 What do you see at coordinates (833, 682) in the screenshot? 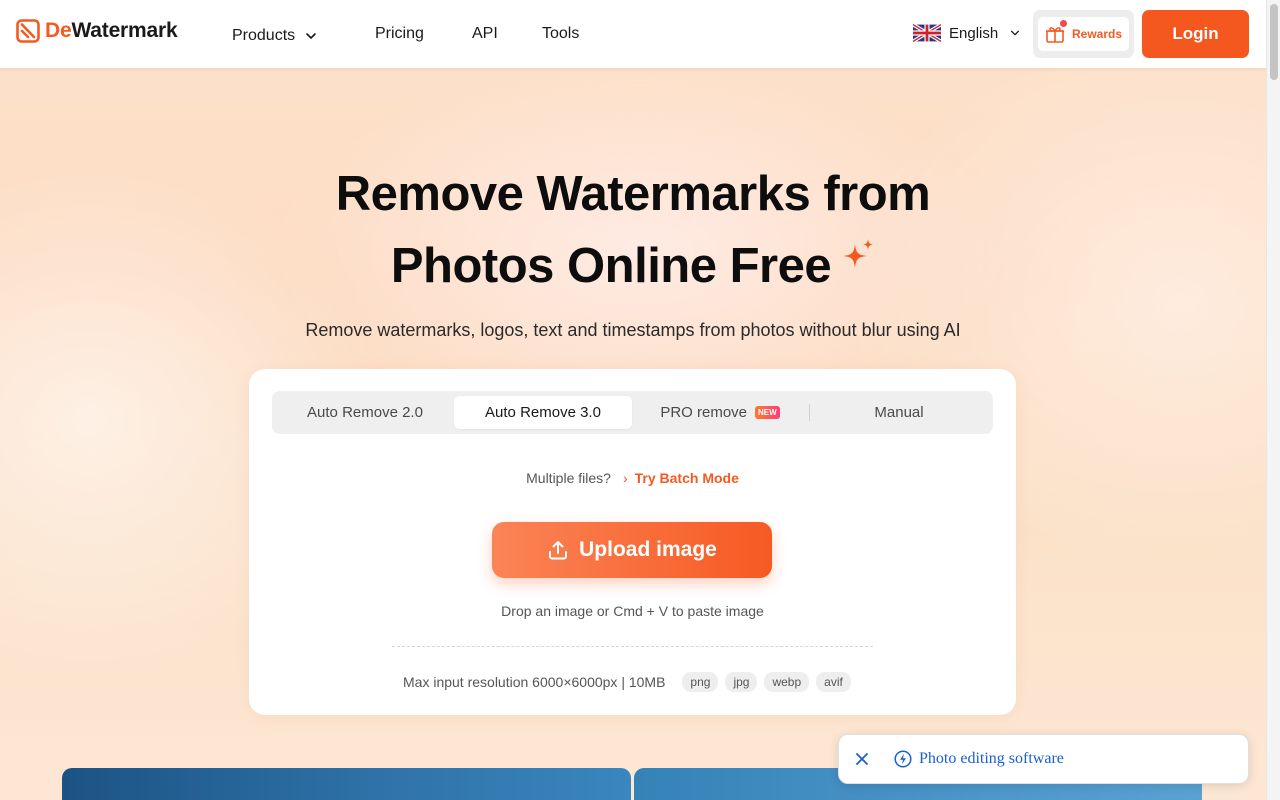
I see `format-badge-avif: avif` at bounding box center [833, 682].